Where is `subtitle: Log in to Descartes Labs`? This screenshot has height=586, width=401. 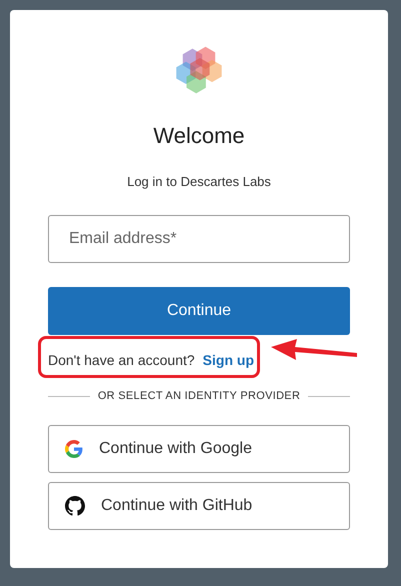
subtitle: Log in to Descartes Labs is located at coordinates (199, 181).